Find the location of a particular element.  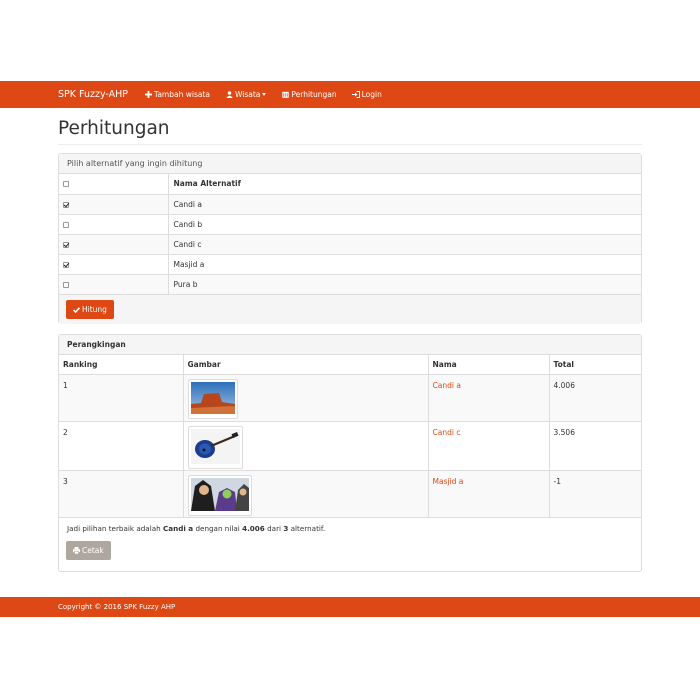

rank-value: 1 is located at coordinates (121, 397).